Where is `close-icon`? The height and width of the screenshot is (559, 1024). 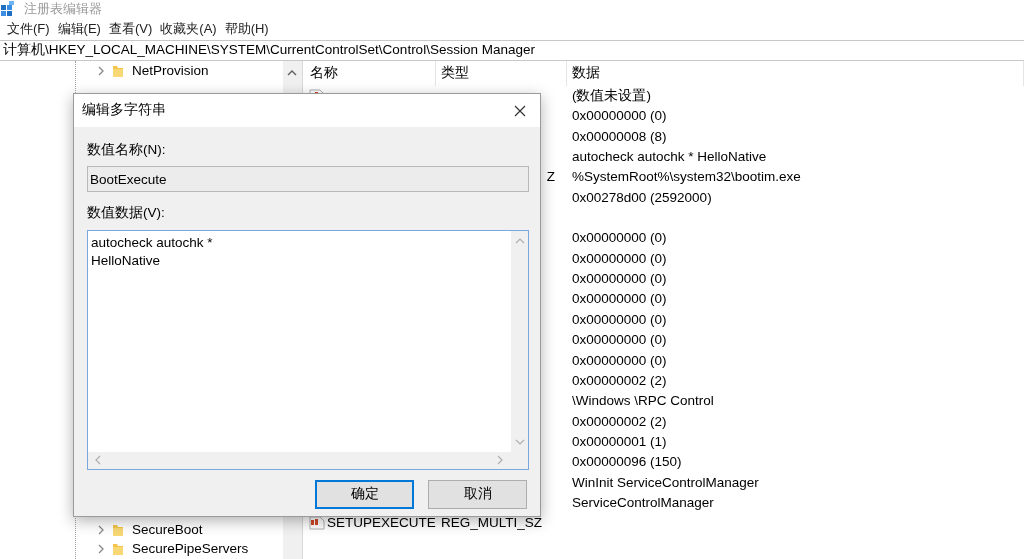 close-icon is located at coordinates (520, 110).